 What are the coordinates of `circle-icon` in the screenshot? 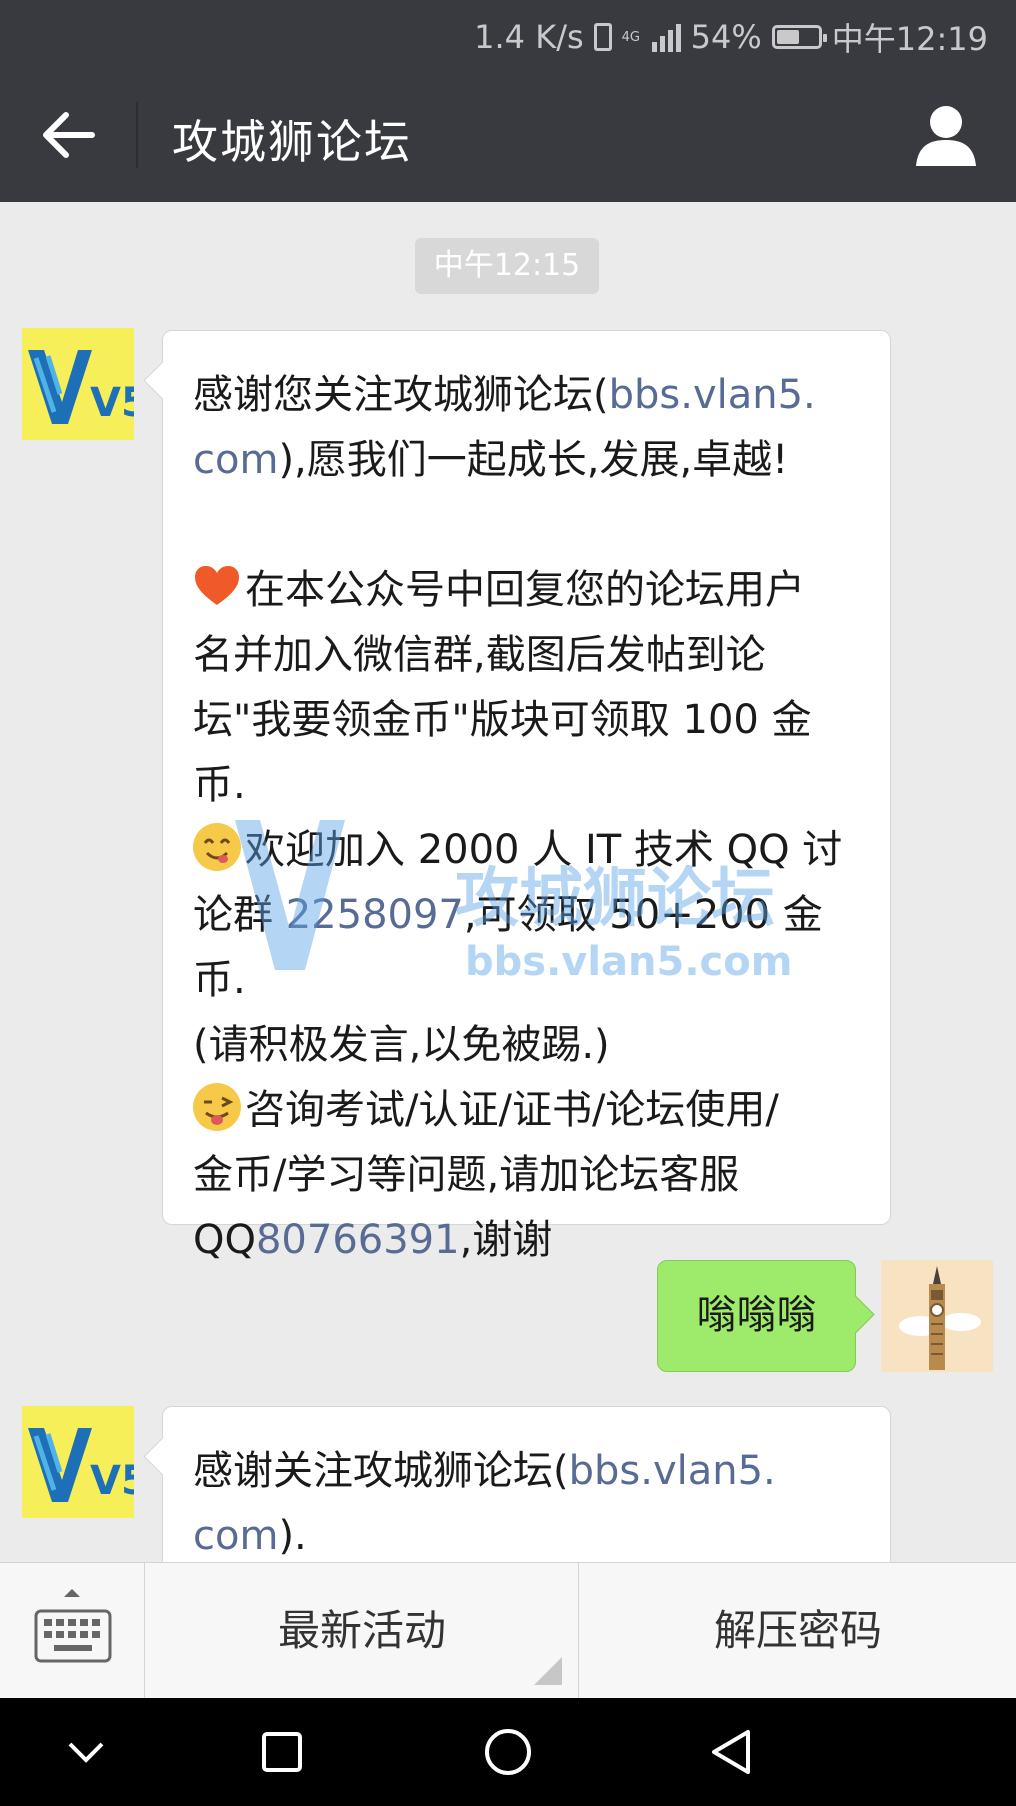 It's located at (508, 1752).